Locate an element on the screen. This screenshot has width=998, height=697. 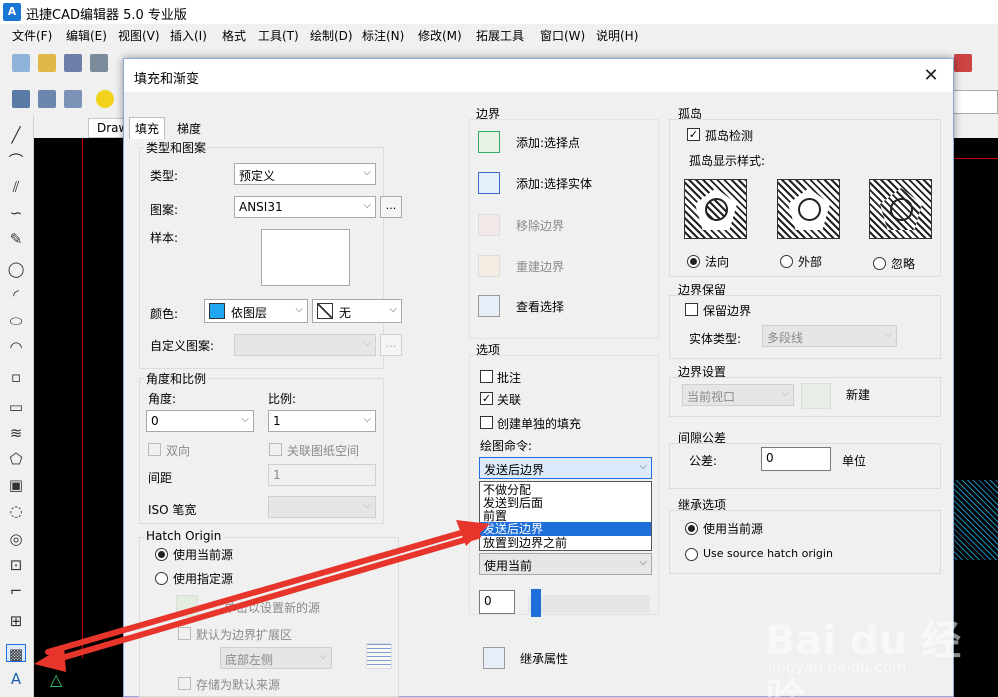
transparency-slider-thumb is located at coordinates (536, 603).